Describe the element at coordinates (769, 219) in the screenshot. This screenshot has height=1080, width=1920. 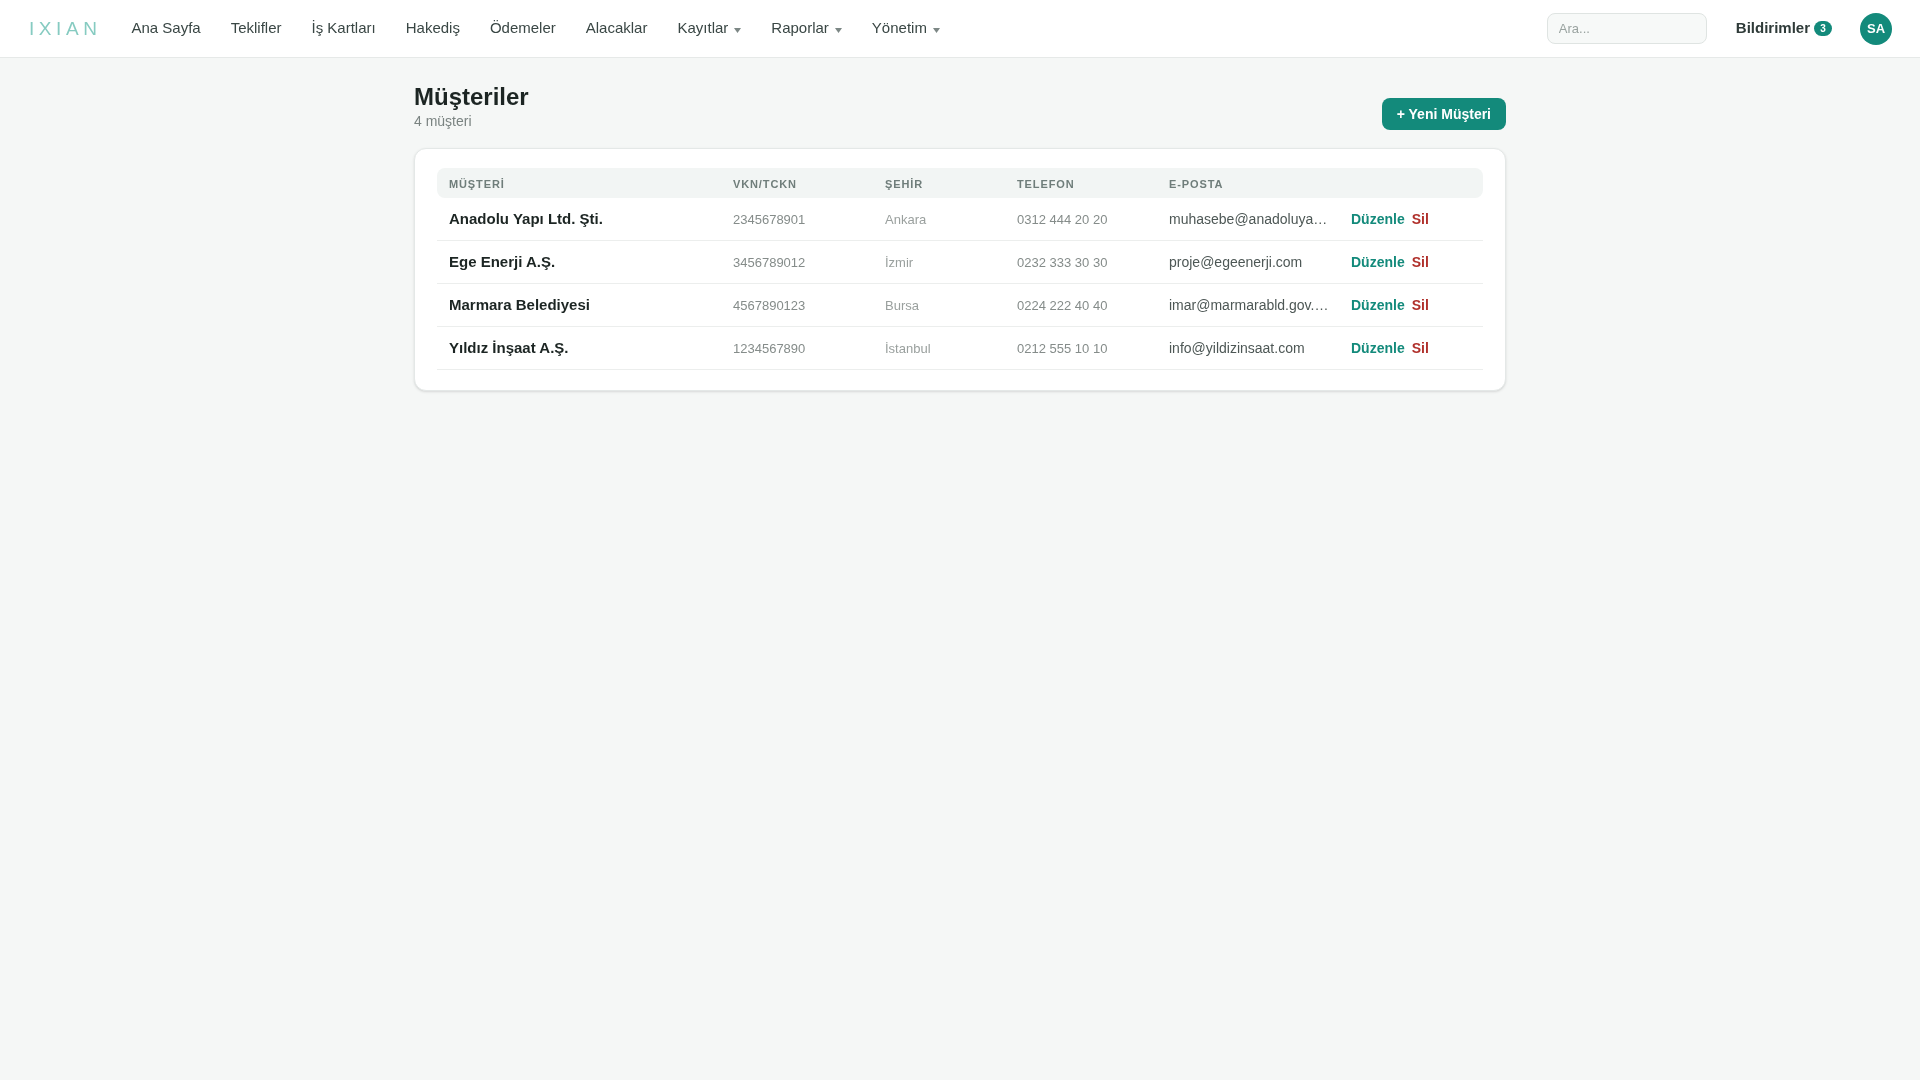
I see `table-cell: 2345678901` at that location.